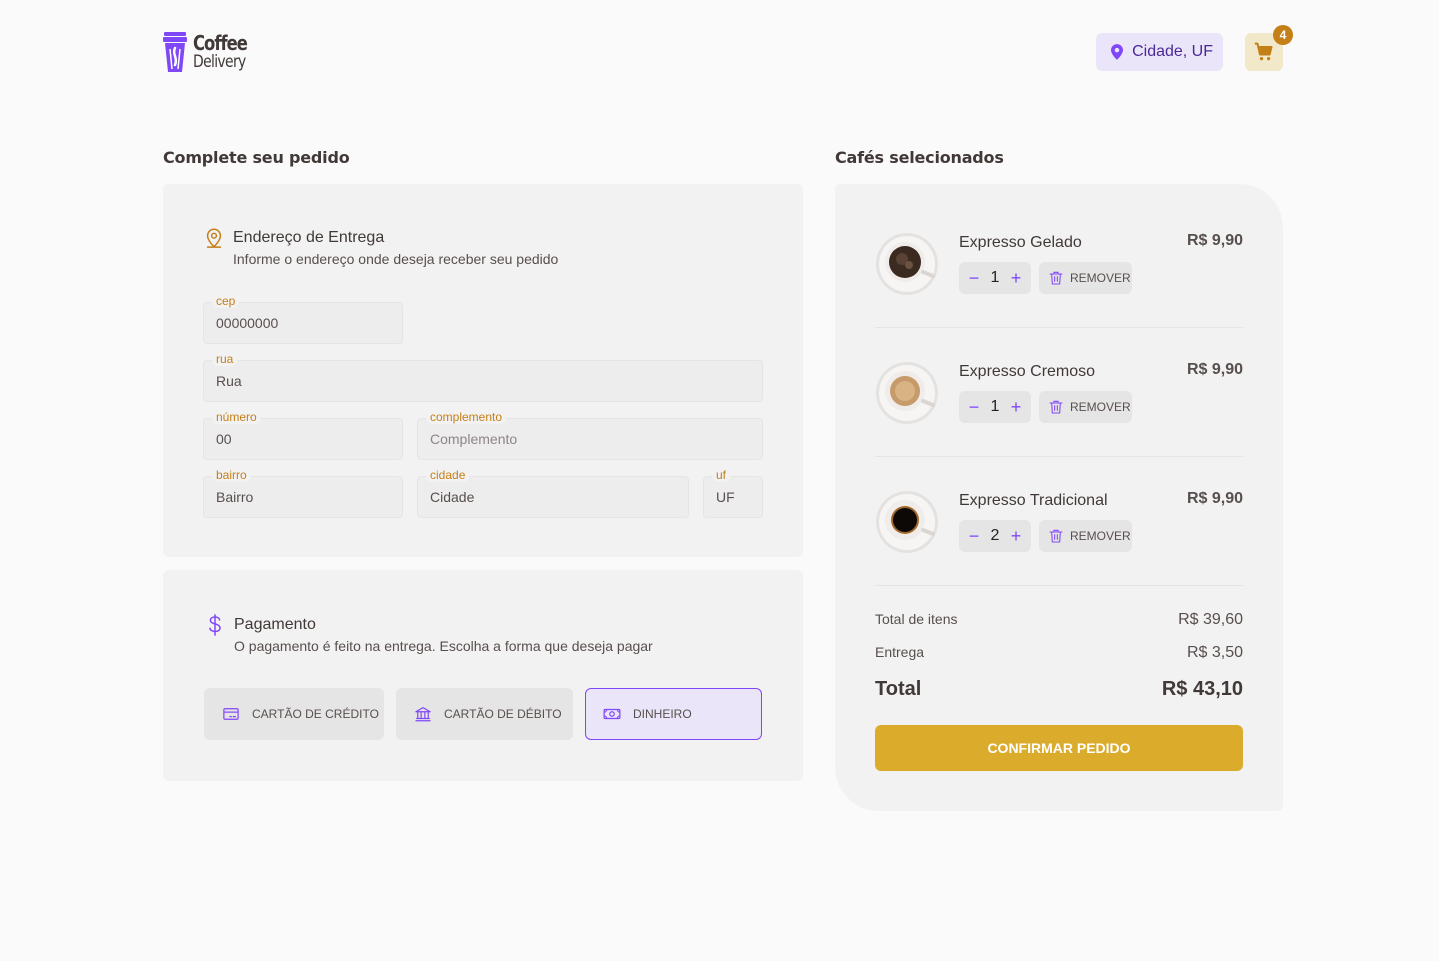 The image size is (1439, 961). Describe the element at coordinates (733, 497) in the screenshot. I see `uf-input` at that location.